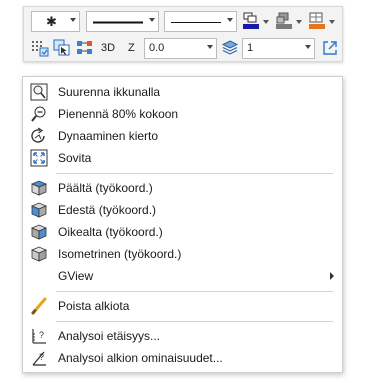  Describe the element at coordinates (39, 232) in the screenshot. I see `view-right-icon` at that location.